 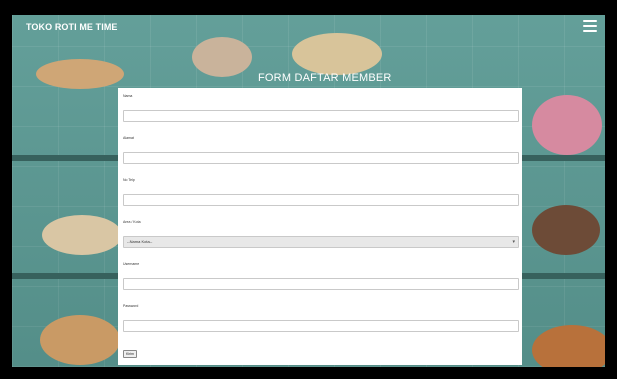 I want to click on cake-illustration, so click(x=222, y=57).